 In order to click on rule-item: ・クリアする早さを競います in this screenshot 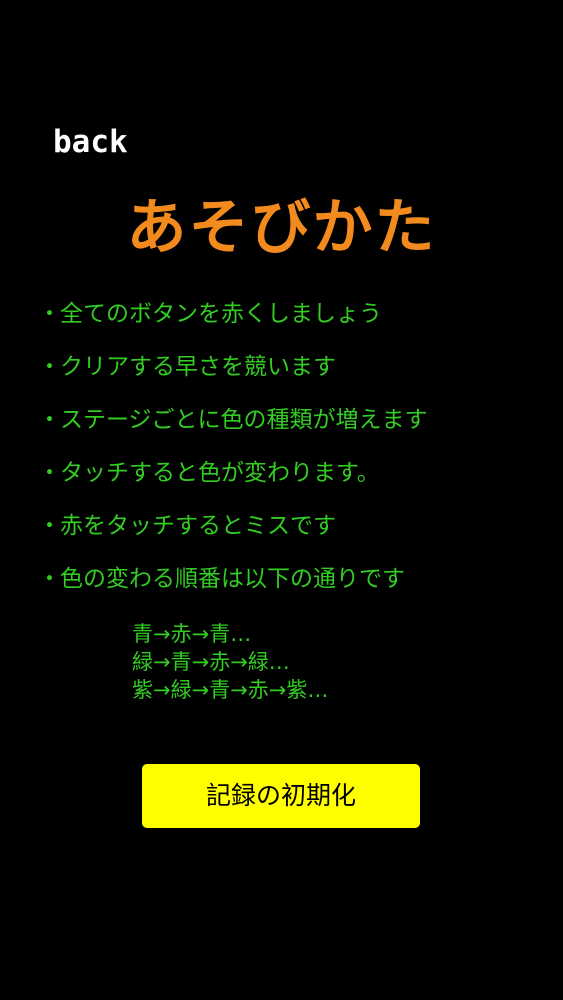, I will do `click(233, 371)`.